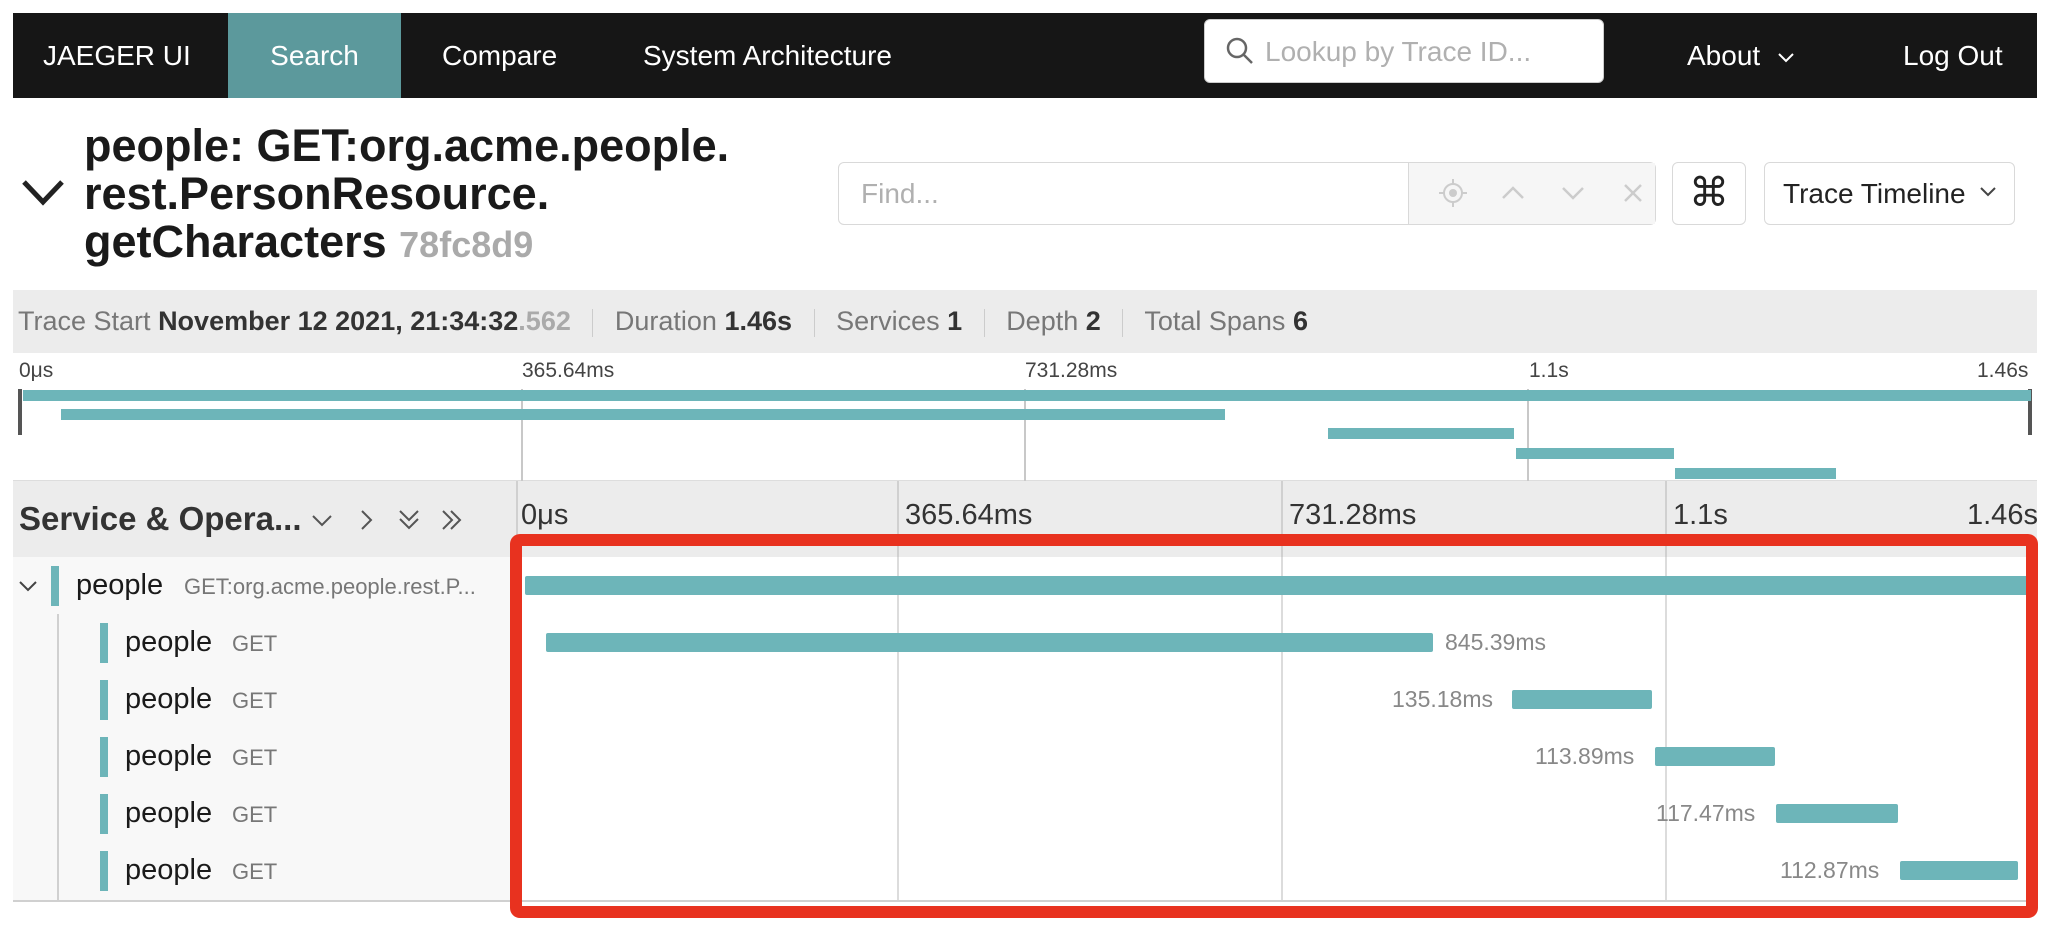 This screenshot has width=2050, height=946. What do you see at coordinates (1709, 193) in the screenshot?
I see `keyboard-shortcuts-button: ⌘` at bounding box center [1709, 193].